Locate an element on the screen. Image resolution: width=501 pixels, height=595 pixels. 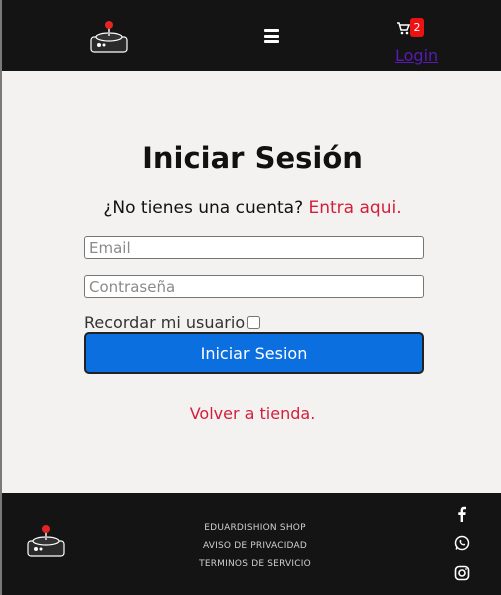
whatsapp-icon is located at coordinates (462, 543).